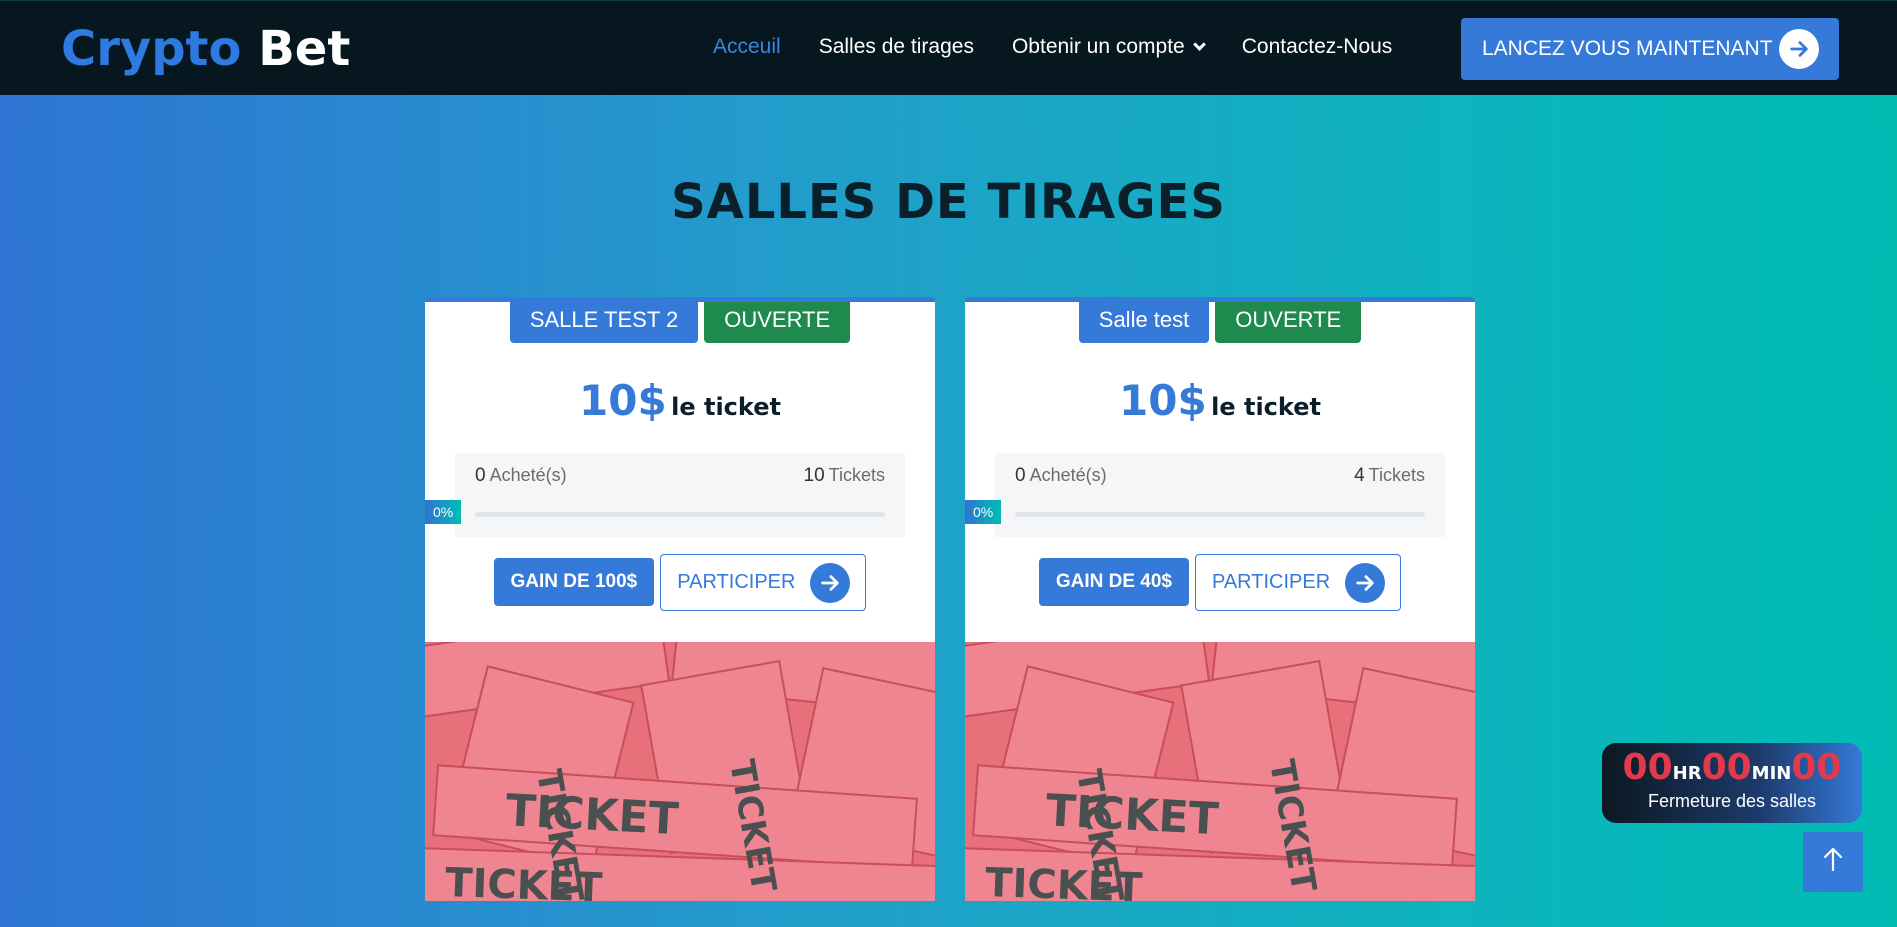 The image size is (1897, 927). I want to click on timer-minutes-unit: MIN, so click(1771, 773).